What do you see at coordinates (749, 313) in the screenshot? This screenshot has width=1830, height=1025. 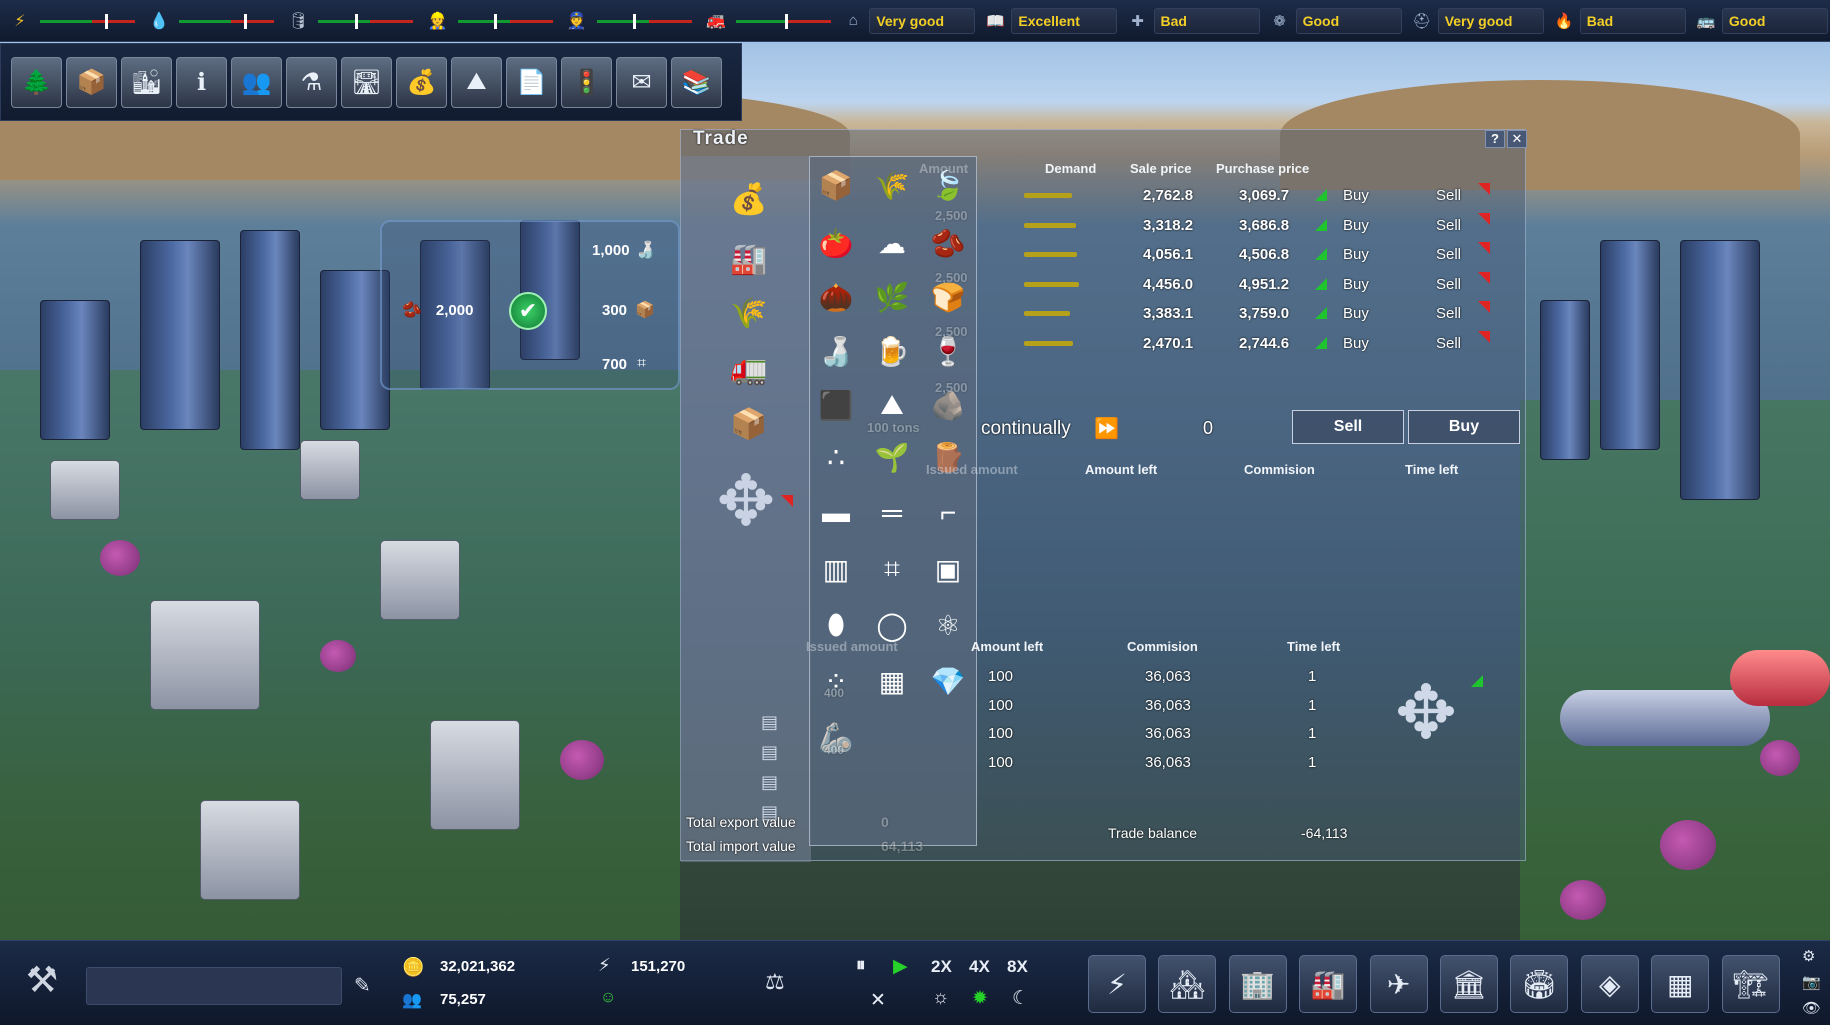 I see `agriculture-icon: 🌾` at bounding box center [749, 313].